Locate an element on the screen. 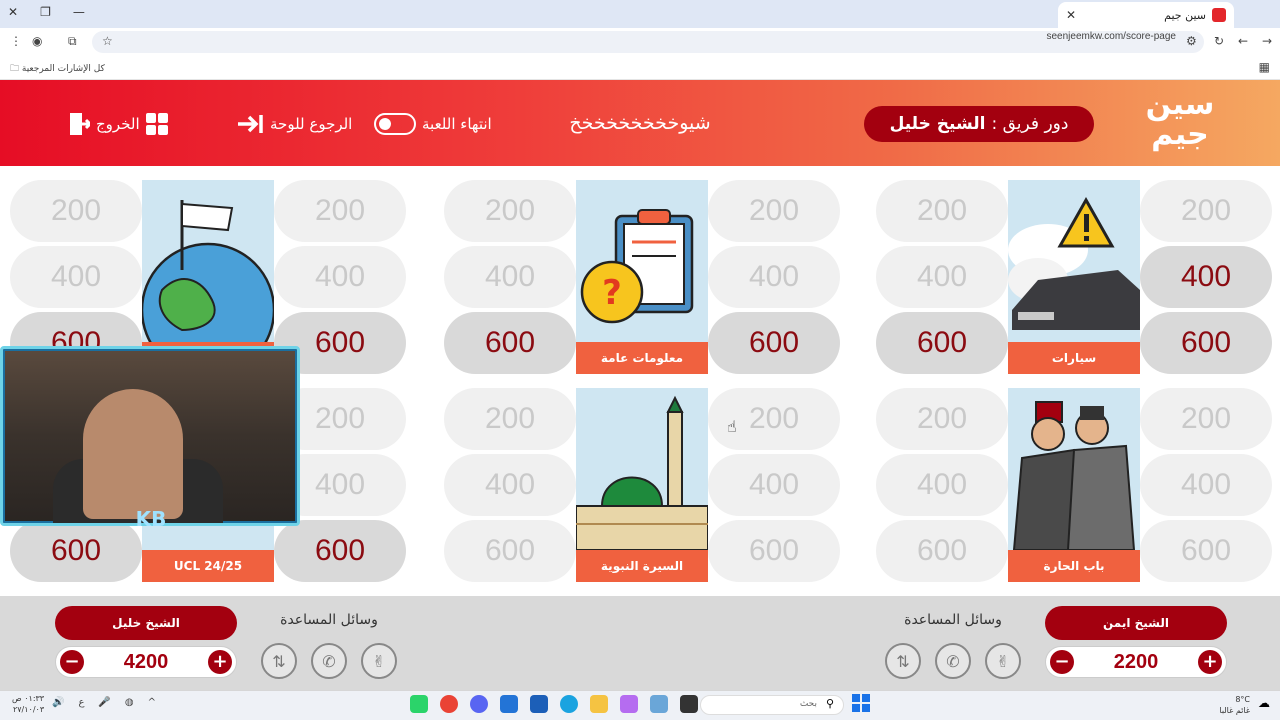 This screenshot has height=720, width=1280. photos-icon is located at coordinates (659, 704).